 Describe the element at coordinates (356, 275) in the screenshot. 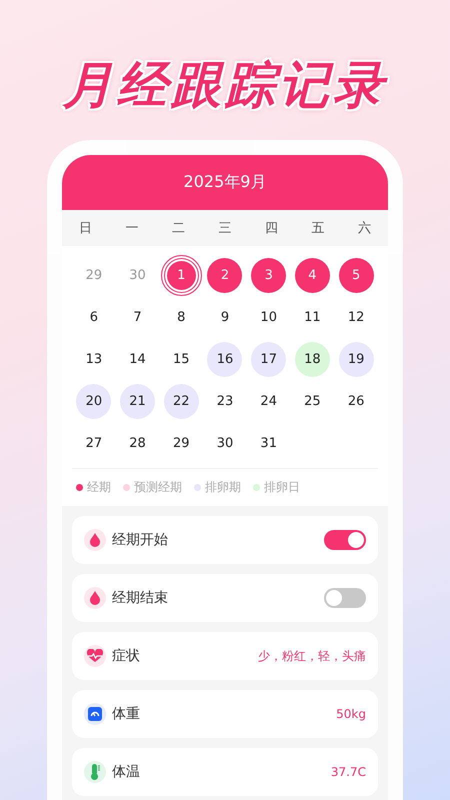

I see `calendar-day: 5` at that location.